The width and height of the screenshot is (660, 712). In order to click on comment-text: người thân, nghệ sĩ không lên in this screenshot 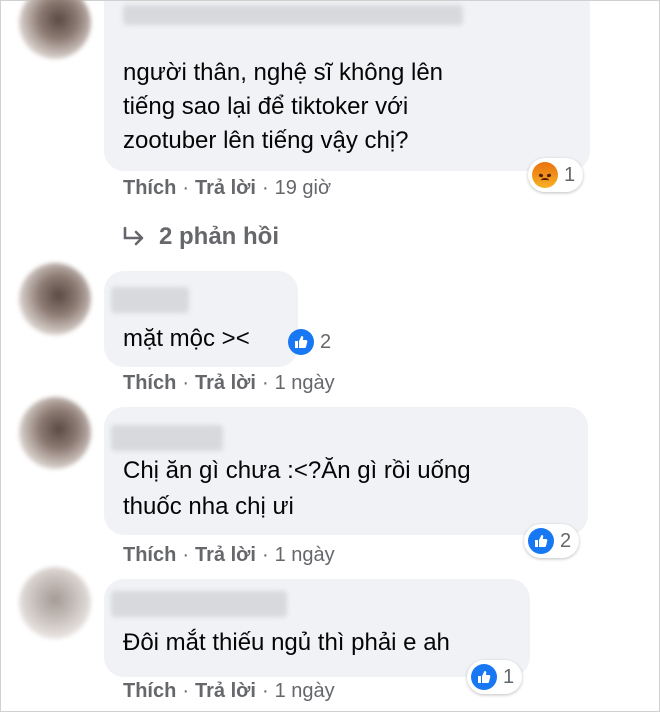, I will do `click(283, 72)`.